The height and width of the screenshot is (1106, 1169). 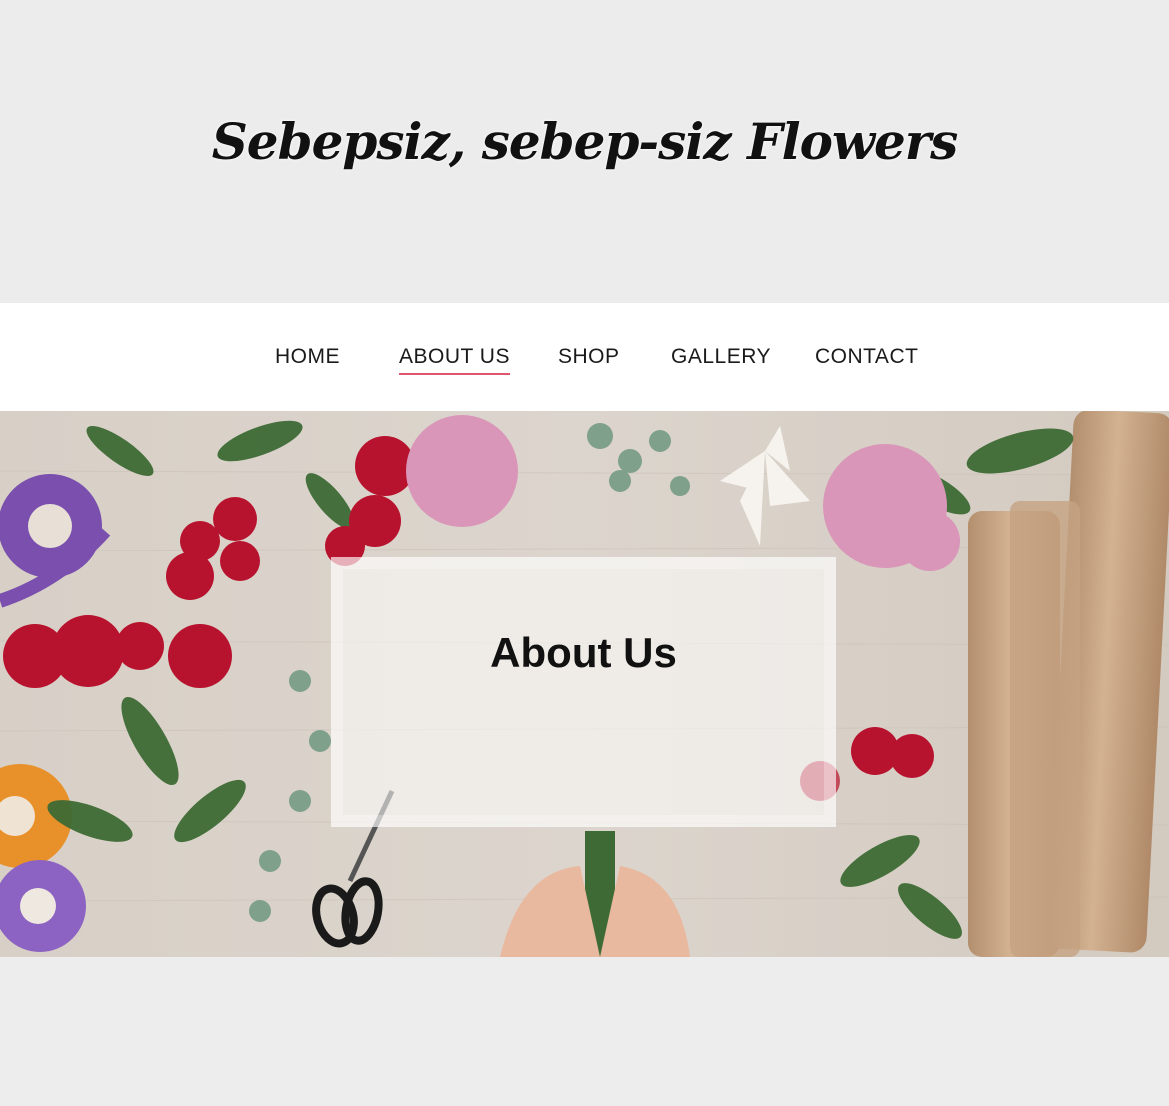 What do you see at coordinates (866, 357) in the screenshot?
I see `nav-item-contact: CONTACT` at bounding box center [866, 357].